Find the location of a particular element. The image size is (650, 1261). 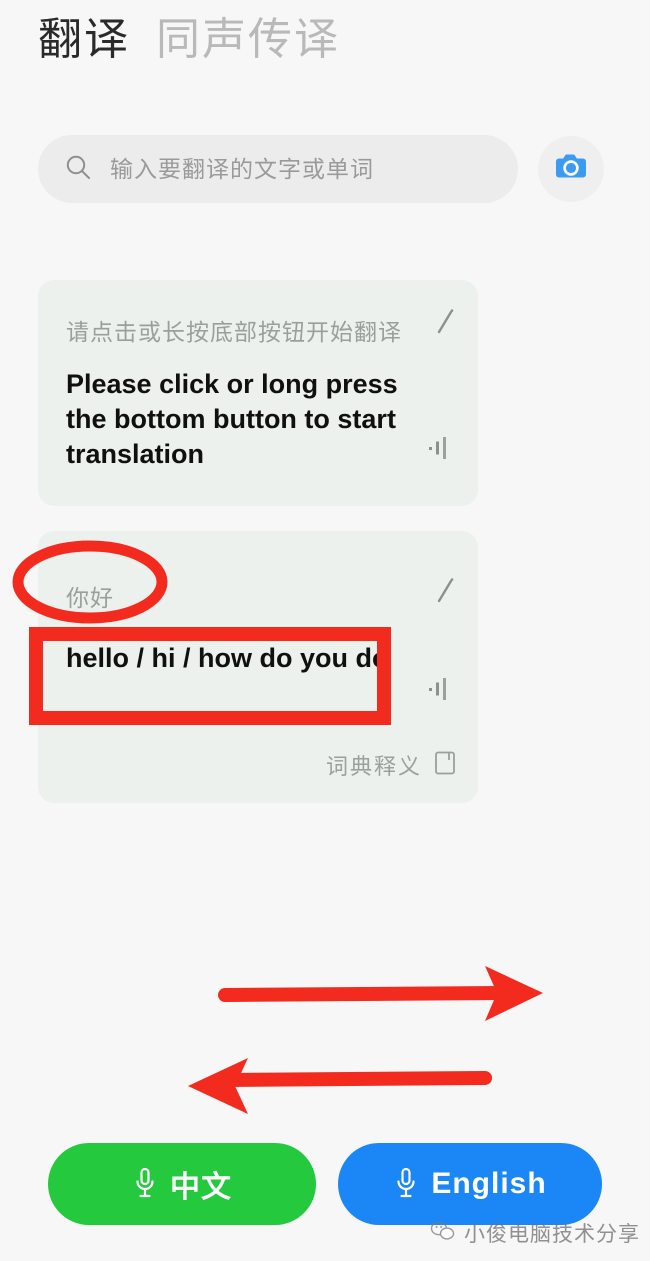

bottom-button-bar: 中文 English is located at coordinates (325, 1185).